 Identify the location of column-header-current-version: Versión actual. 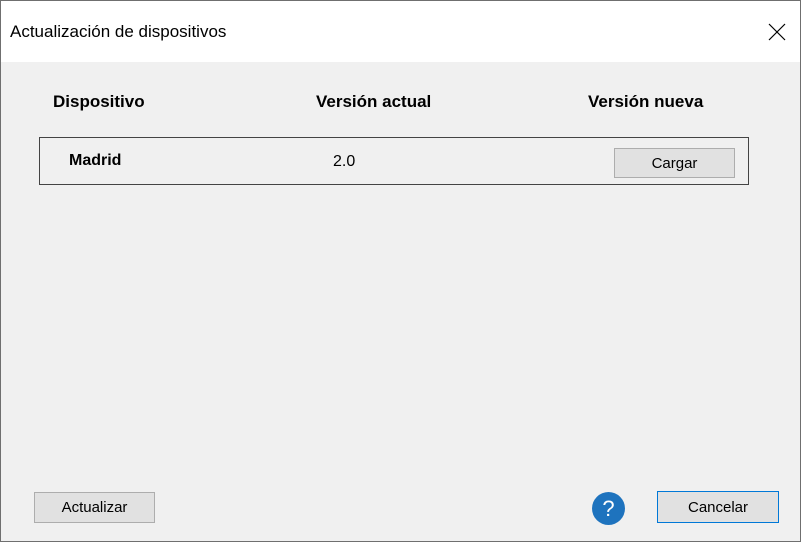
(374, 101).